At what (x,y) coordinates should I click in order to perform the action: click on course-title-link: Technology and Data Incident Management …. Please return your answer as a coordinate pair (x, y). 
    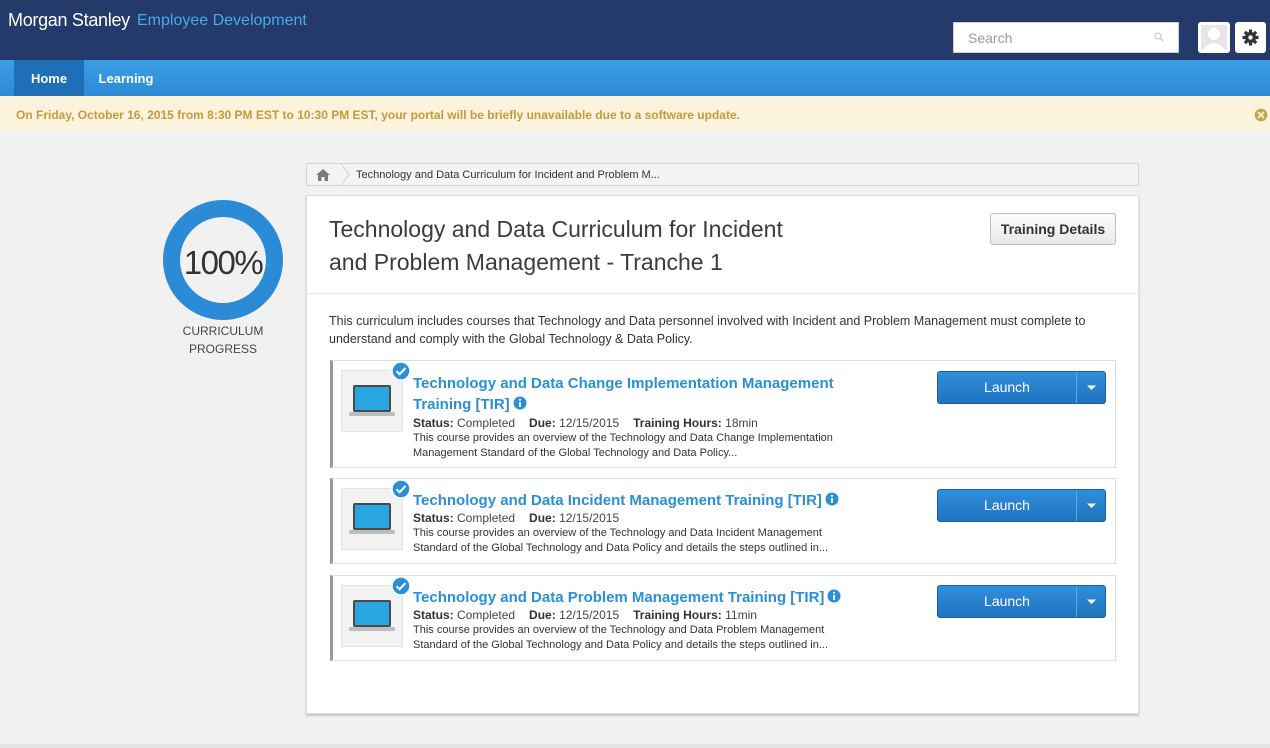
    Looking at the image, I should click on (653, 500).